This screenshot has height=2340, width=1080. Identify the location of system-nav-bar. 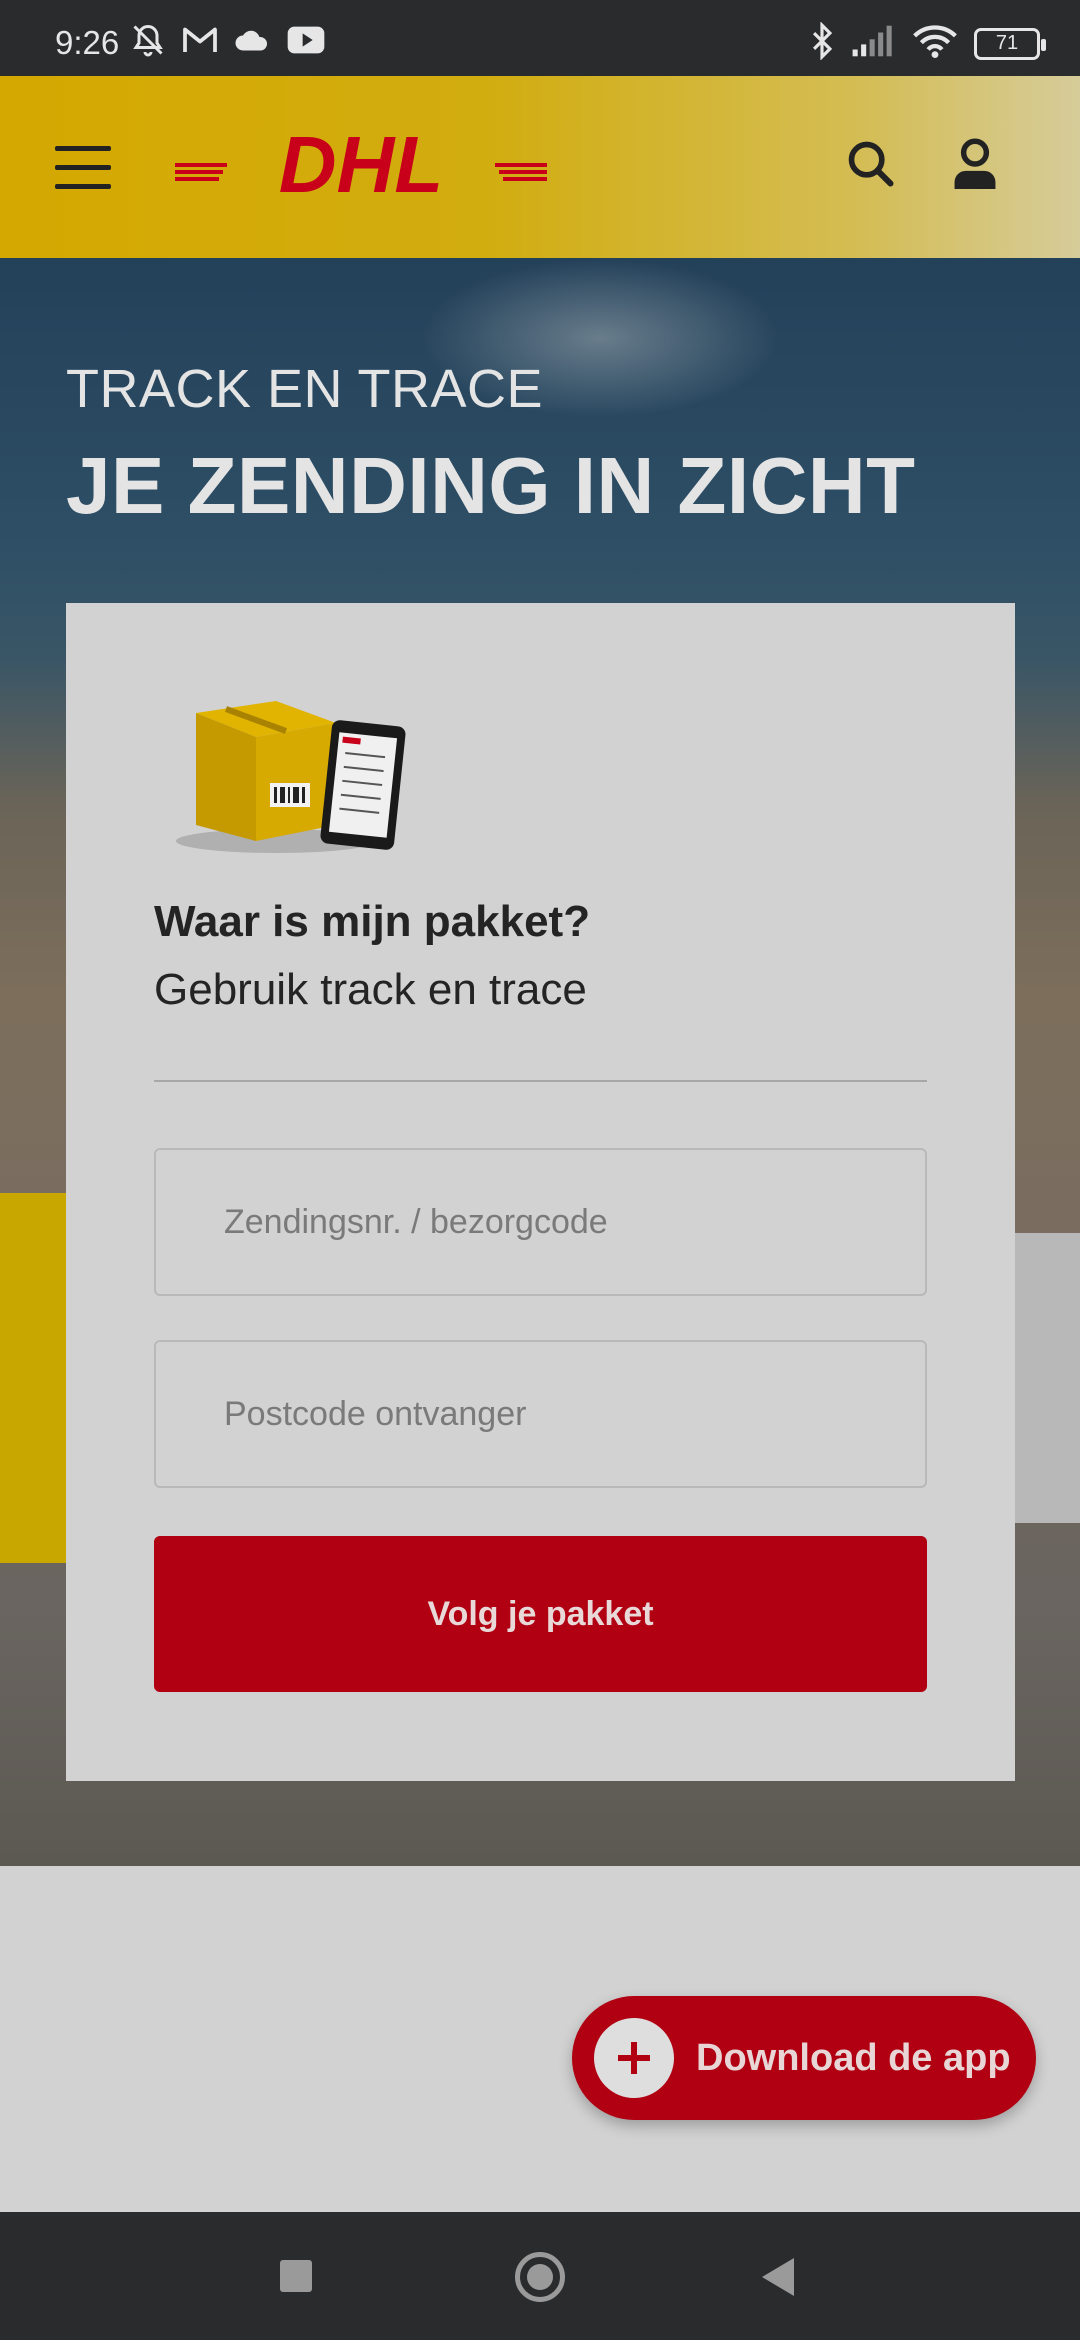
(540, 2276).